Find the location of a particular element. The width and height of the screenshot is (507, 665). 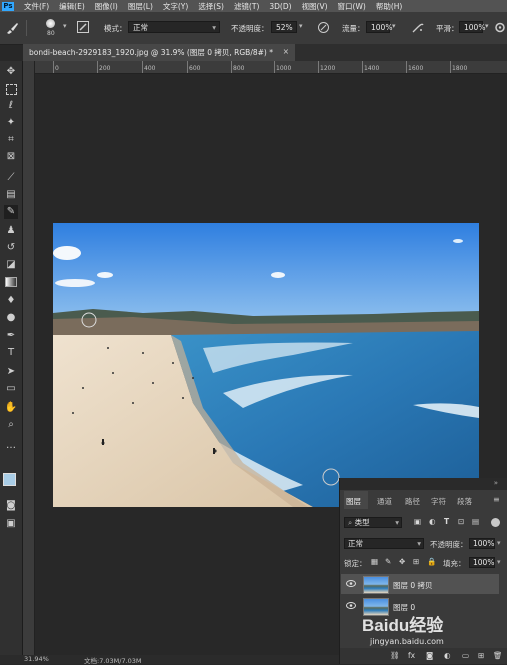

layer-opacity-input: 100% is located at coordinates (482, 543).